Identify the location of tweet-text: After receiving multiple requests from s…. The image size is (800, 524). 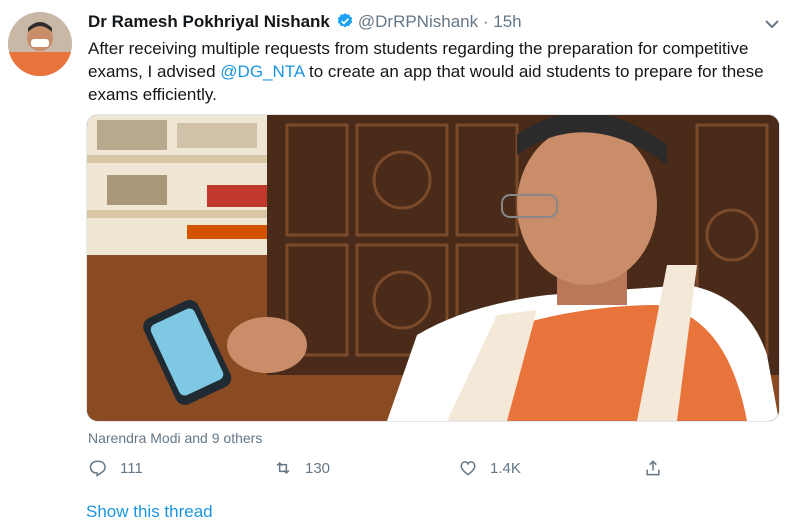
(433, 71).